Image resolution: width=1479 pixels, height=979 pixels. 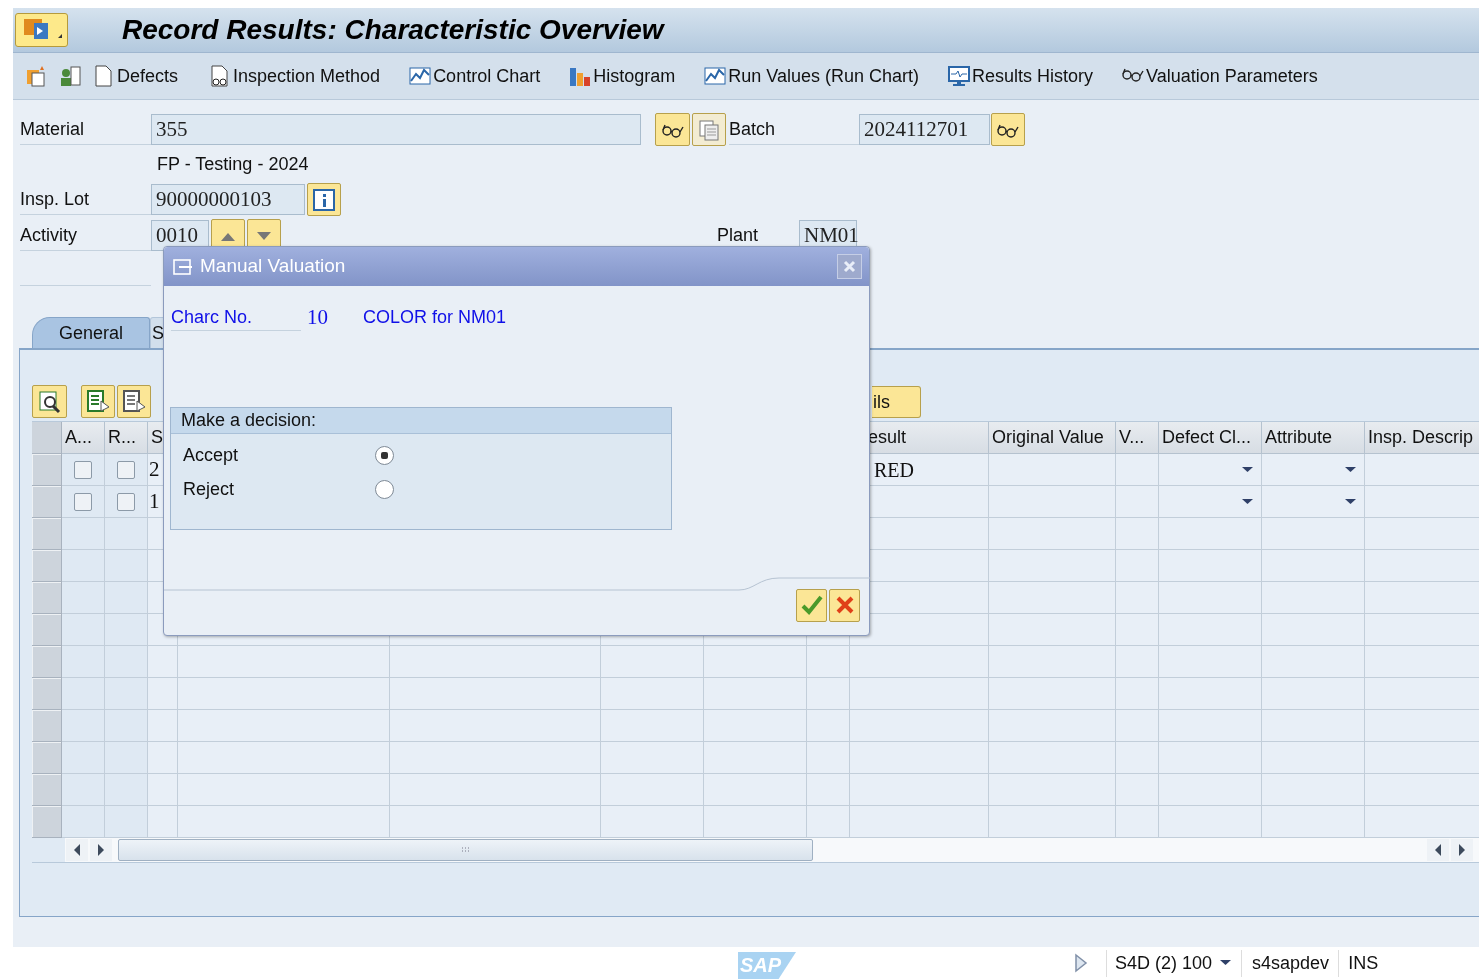 I want to click on find-icon, so click(x=49, y=401).